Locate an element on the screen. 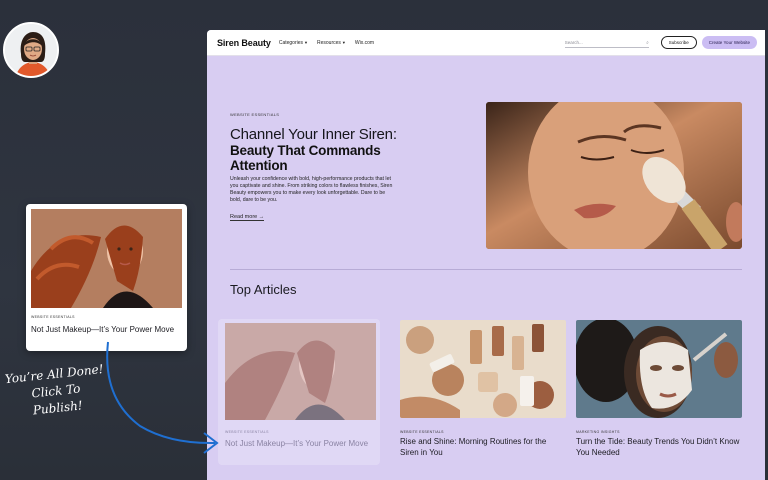 The height and width of the screenshot is (480, 768). avatar is located at coordinates (31, 50).